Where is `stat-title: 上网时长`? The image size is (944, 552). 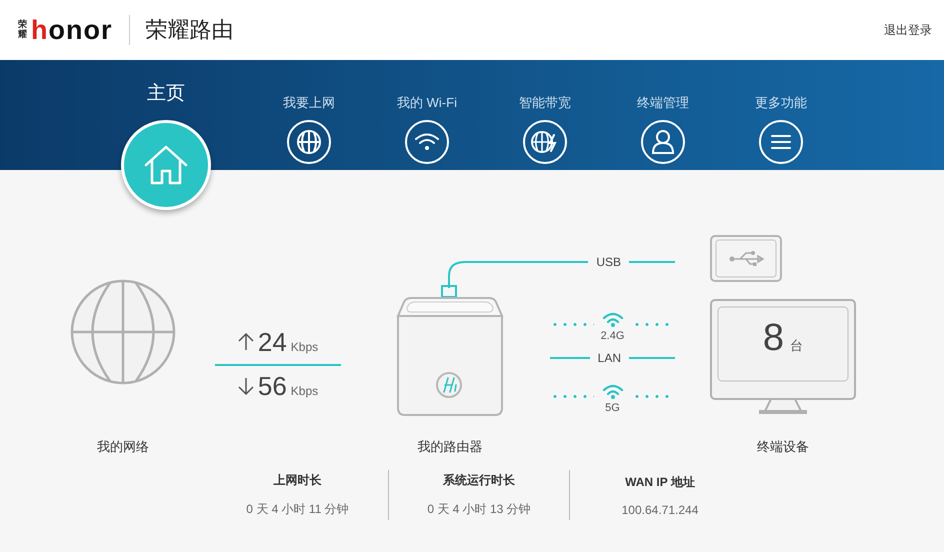
stat-title: 上网时长 is located at coordinates (298, 480).